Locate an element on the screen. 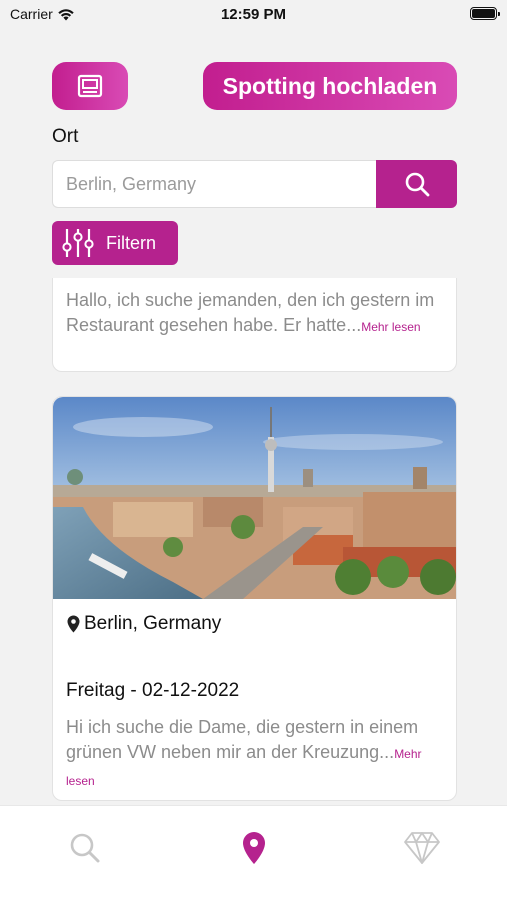 The image size is (507, 900). post-date: Freitag - 02-12-2022 is located at coordinates (153, 690).